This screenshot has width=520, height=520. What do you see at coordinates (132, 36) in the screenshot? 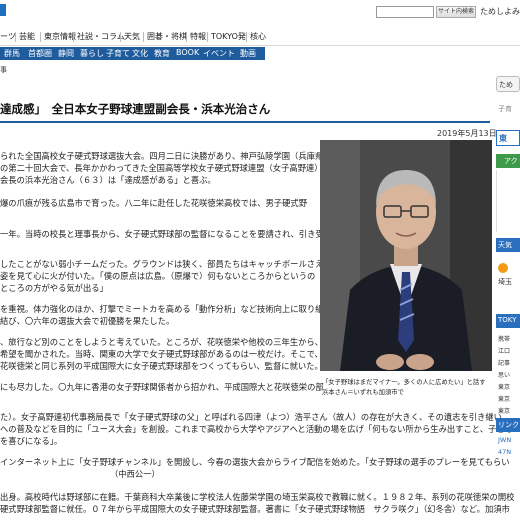
I see `nav-item-weather: 天気` at bounding box center [132, 36].